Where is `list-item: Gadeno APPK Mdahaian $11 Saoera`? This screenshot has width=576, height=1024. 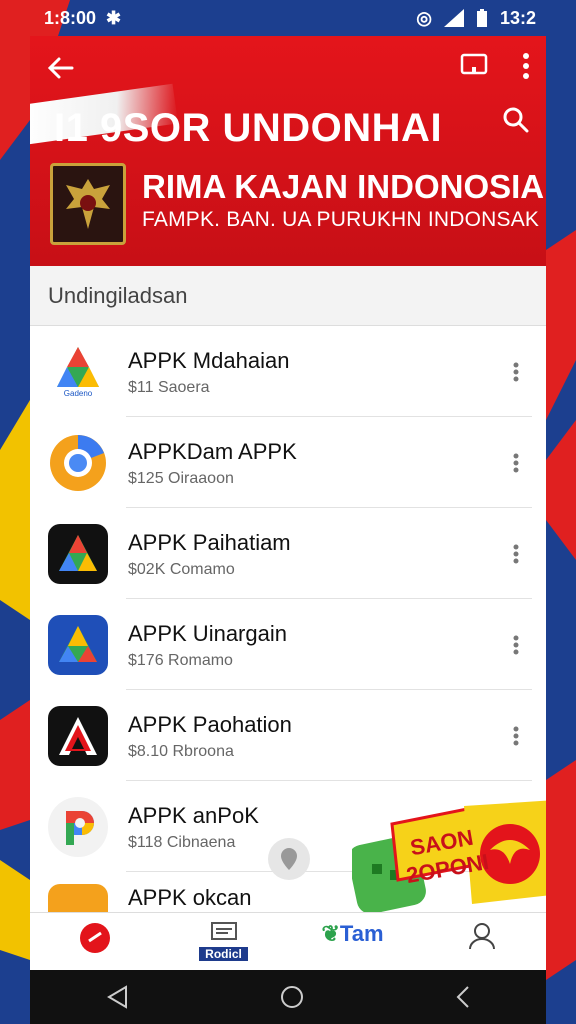 list-item: Gadeno APPK Mdahaian $11 Saoera is located at coordinates (288, 371).